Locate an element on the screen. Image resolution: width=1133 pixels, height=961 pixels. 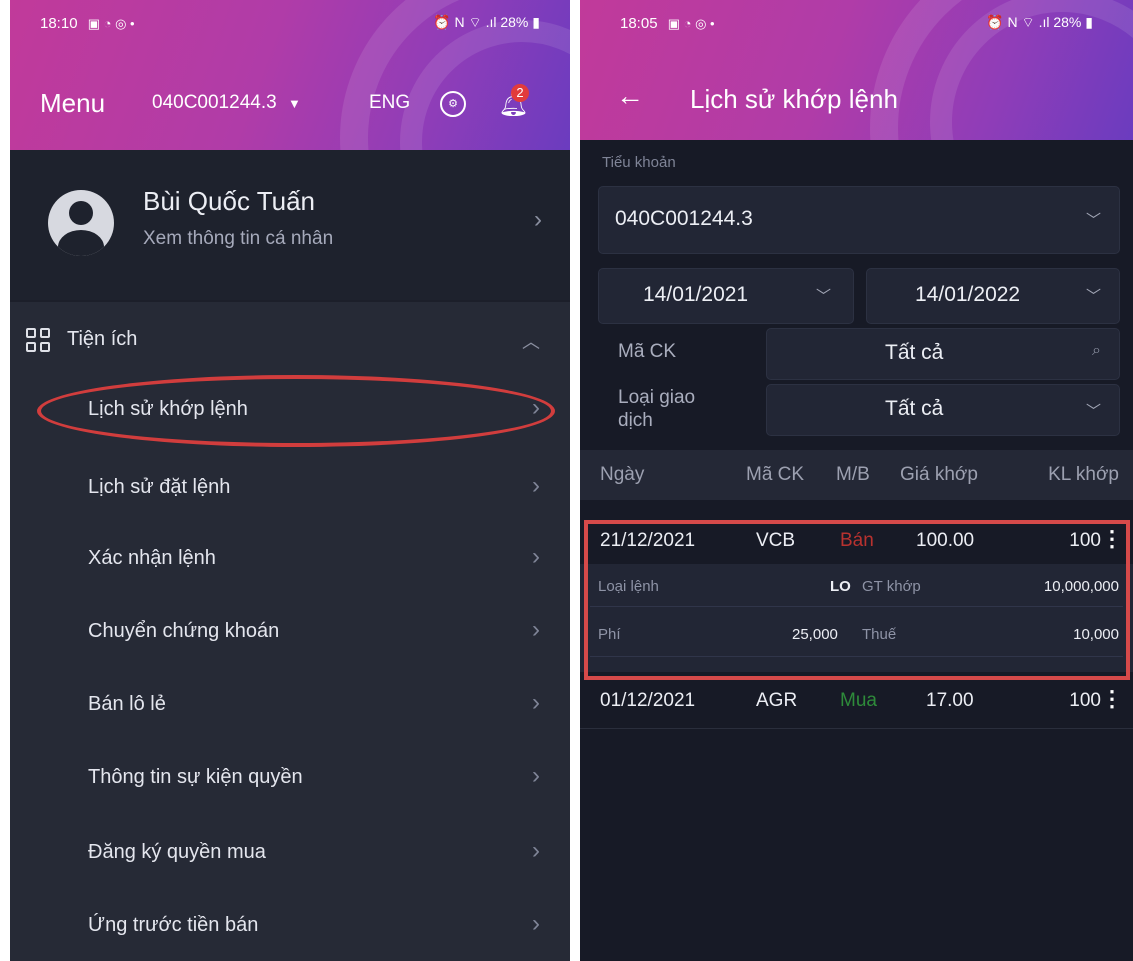
account-number: 040C001244.3 is located at coordinates (214, 102).